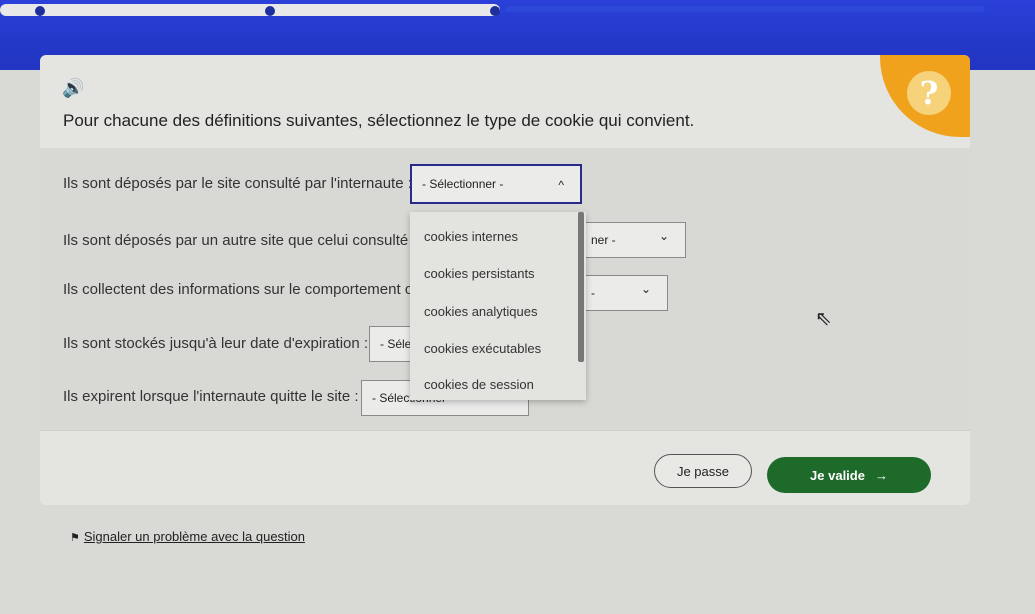  What do you see at coordinates (471, 236) in the screenshot?
I see `dropdown-option-internes: cookies internes` at bounding box center [471, 236].